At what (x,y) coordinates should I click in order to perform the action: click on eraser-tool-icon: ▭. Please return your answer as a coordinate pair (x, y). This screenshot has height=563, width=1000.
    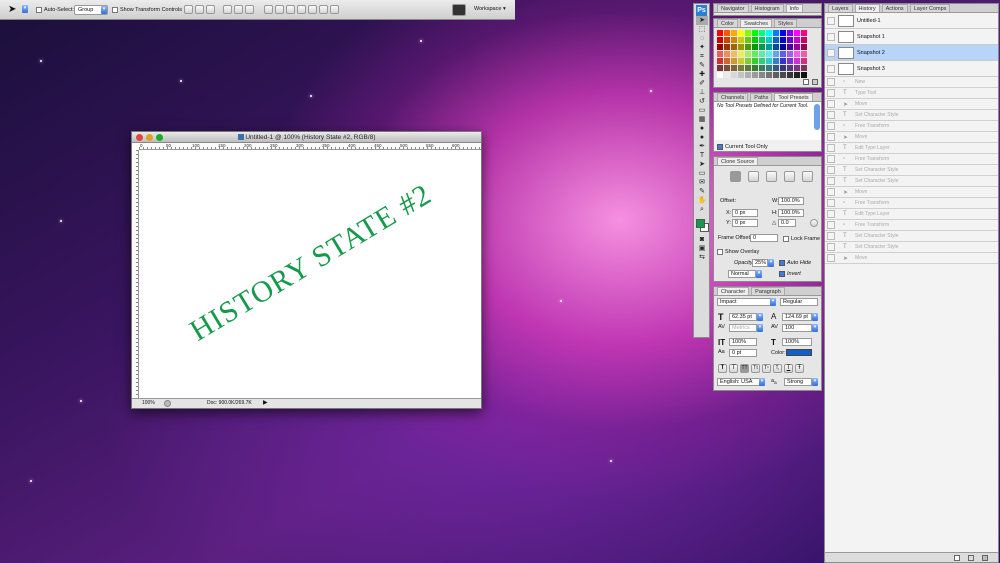
    Looking at the image, I should click on (702, 110).